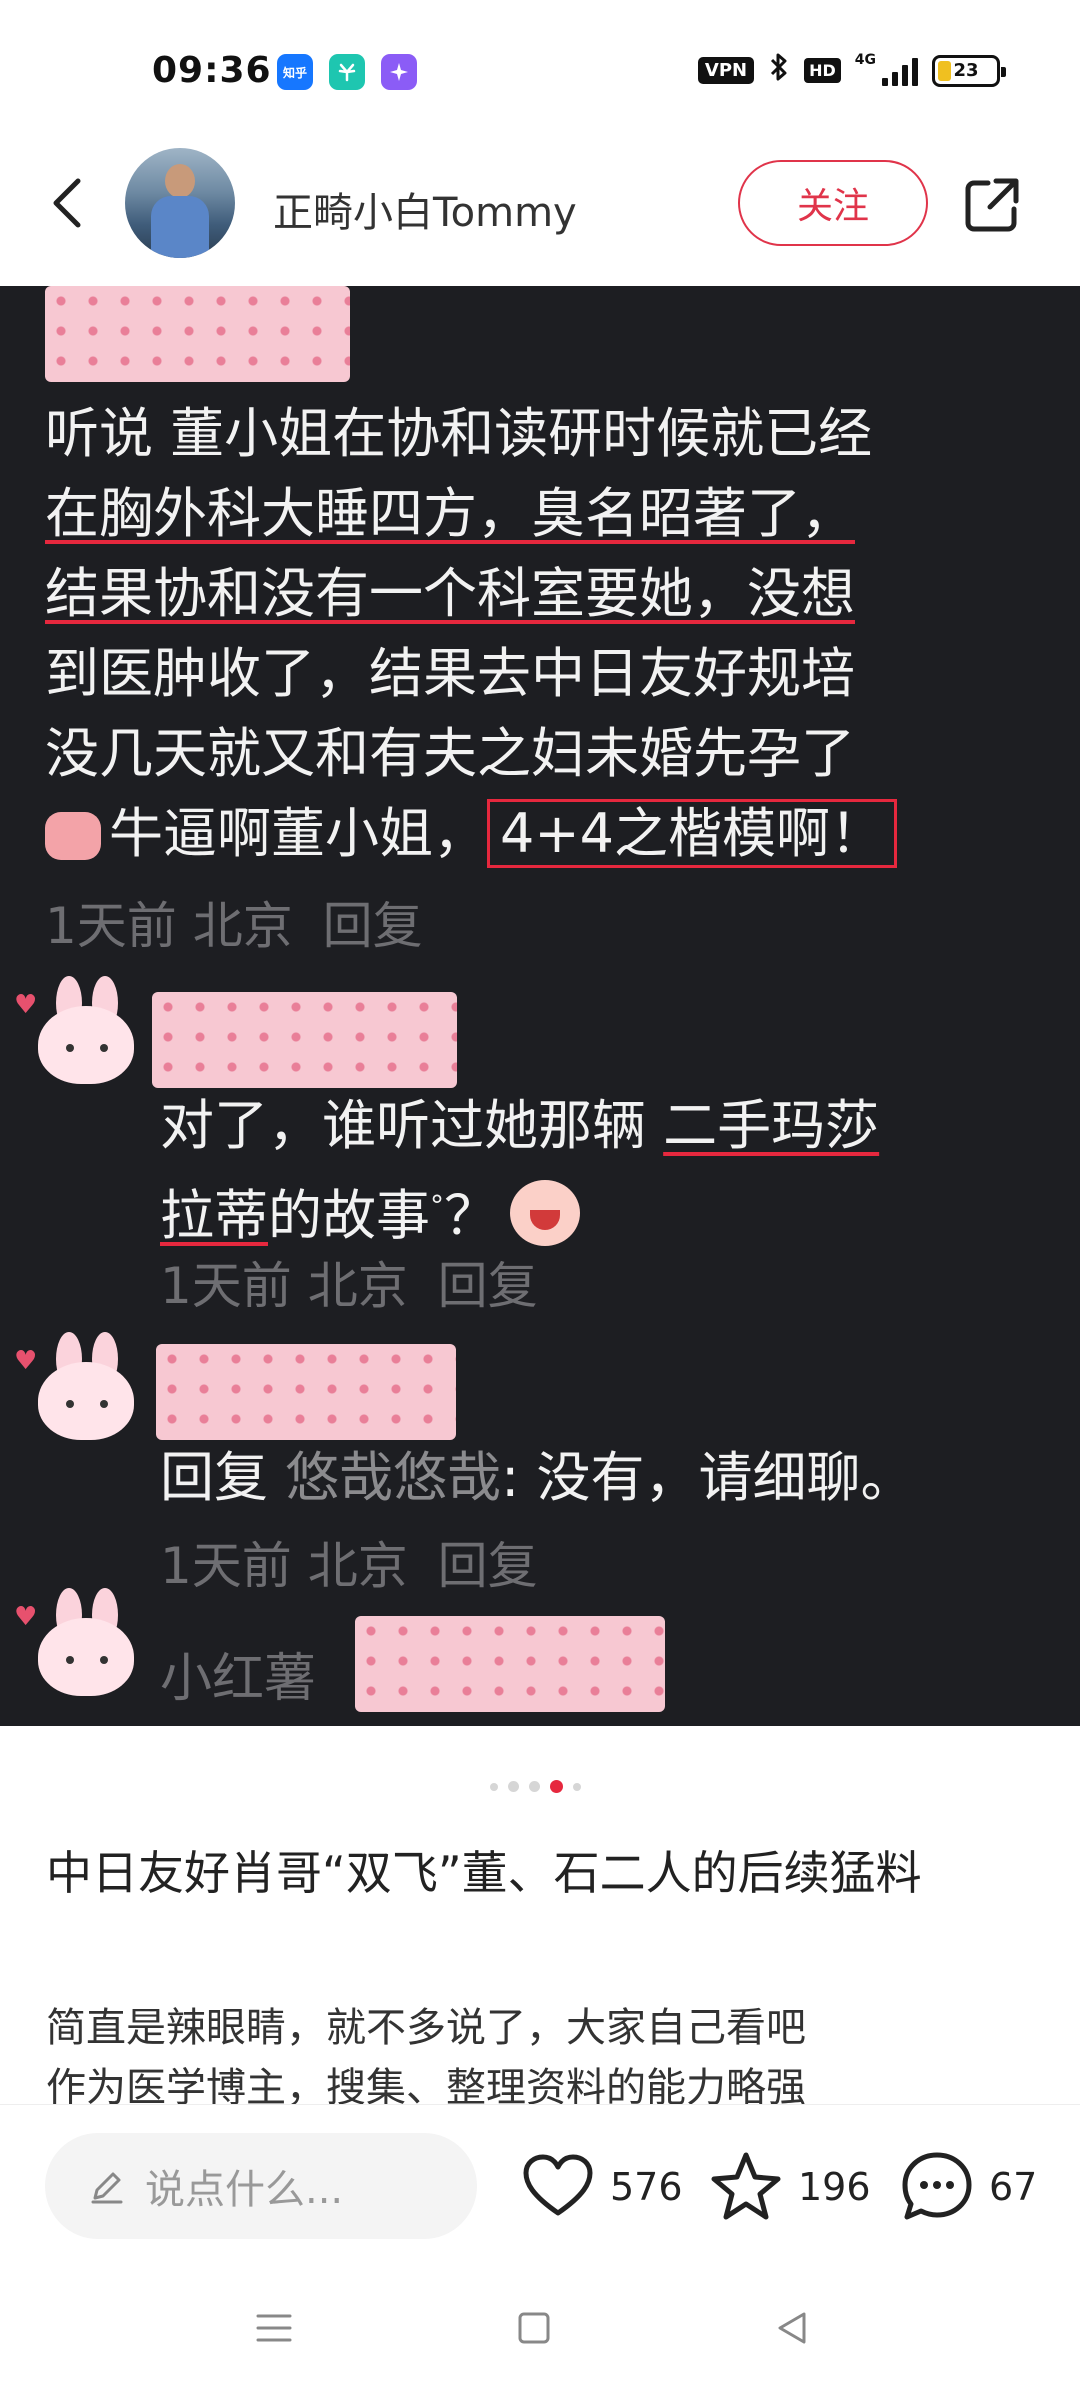  I want to click on comment-text: 回复, so click(214, 1477).